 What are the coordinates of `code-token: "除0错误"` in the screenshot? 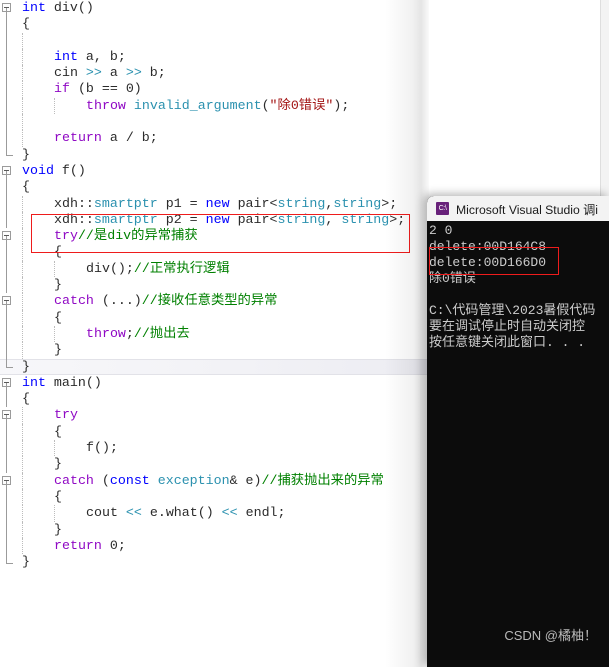 It's located at (301, 105).